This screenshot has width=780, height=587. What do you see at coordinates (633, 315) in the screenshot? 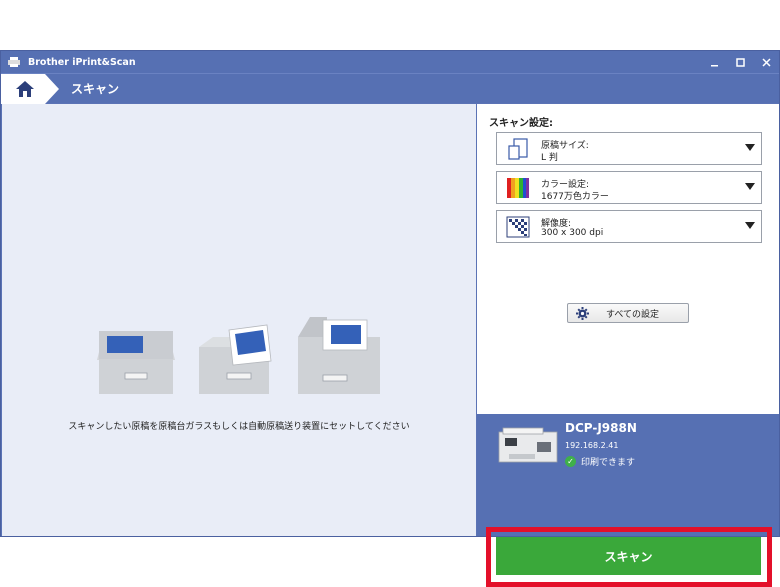
I see `all-settings-label: すべての設定` at bounding box center [633, 315].